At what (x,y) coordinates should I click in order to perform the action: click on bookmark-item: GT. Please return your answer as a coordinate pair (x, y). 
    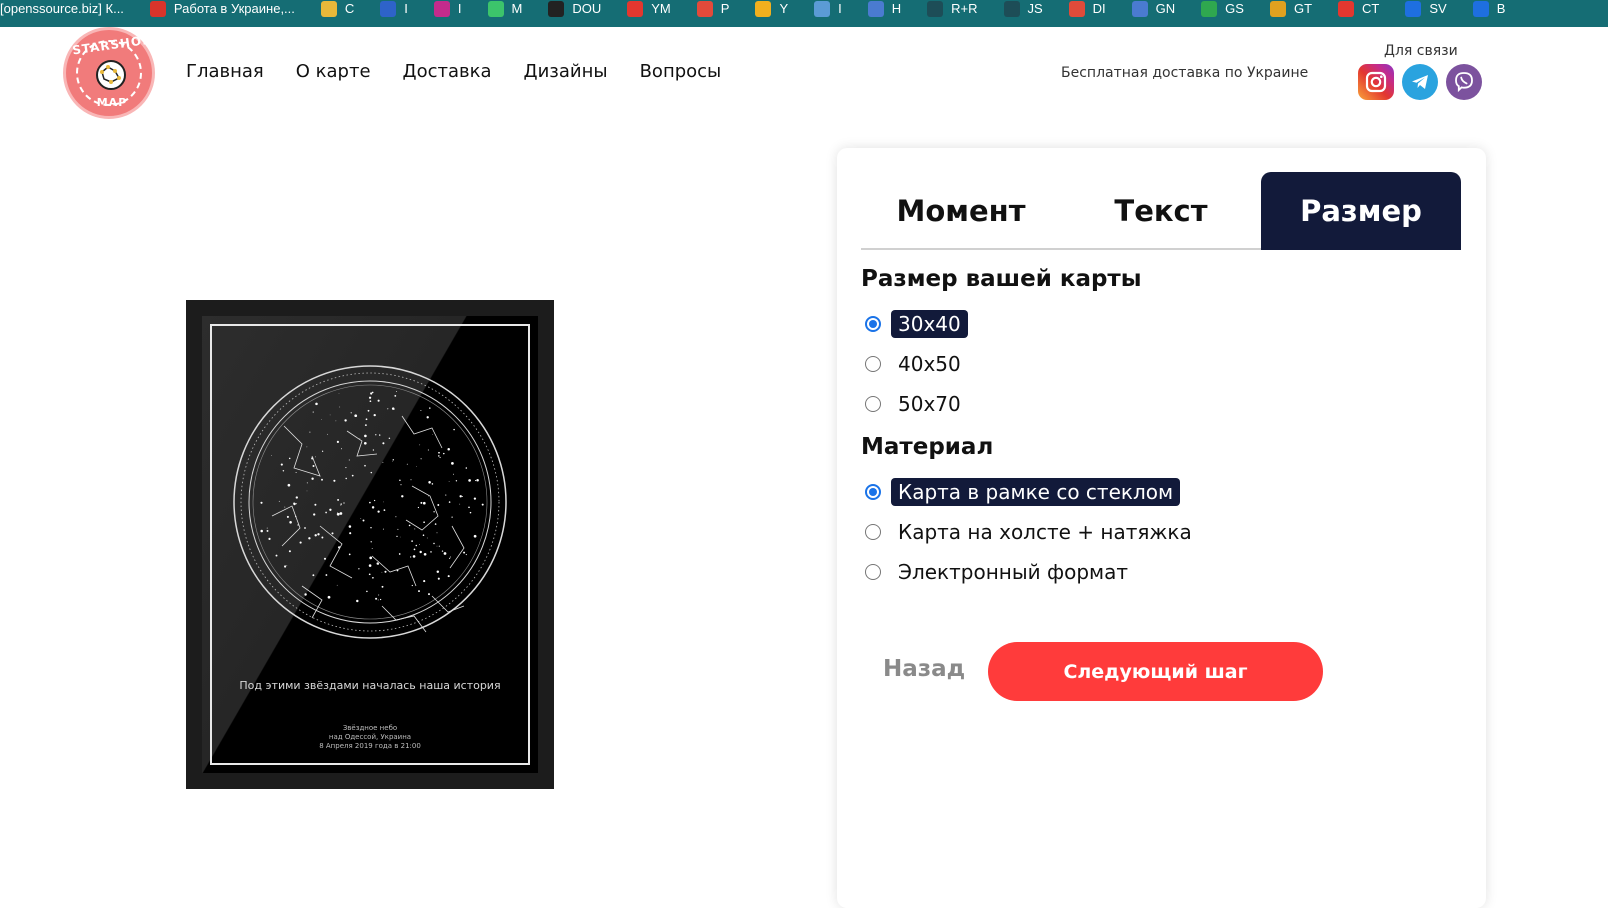
    Looking at the image, I should click on (1294, 11).